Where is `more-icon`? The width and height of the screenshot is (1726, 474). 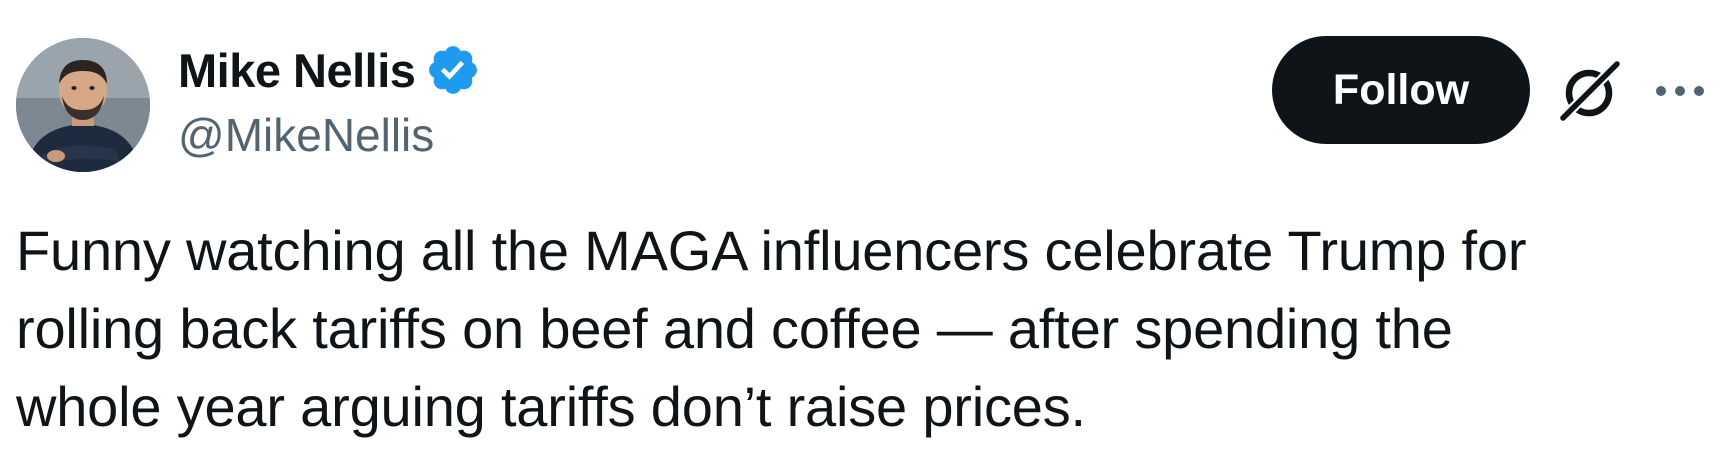
more-icon is located at coordinates (1680, 91).